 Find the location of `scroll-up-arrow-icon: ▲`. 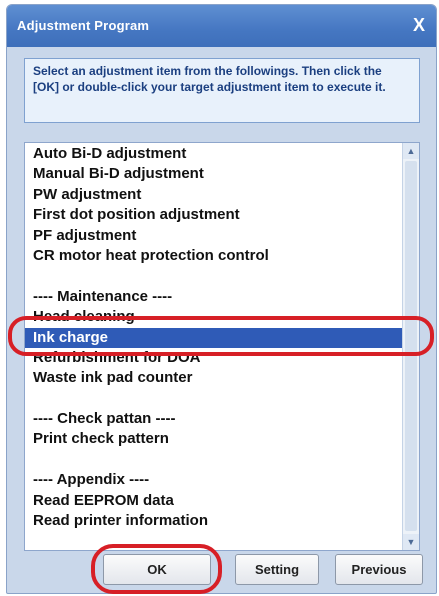

scroll-up-arrow-icon: ▲ is located at coordinates (411, 151).